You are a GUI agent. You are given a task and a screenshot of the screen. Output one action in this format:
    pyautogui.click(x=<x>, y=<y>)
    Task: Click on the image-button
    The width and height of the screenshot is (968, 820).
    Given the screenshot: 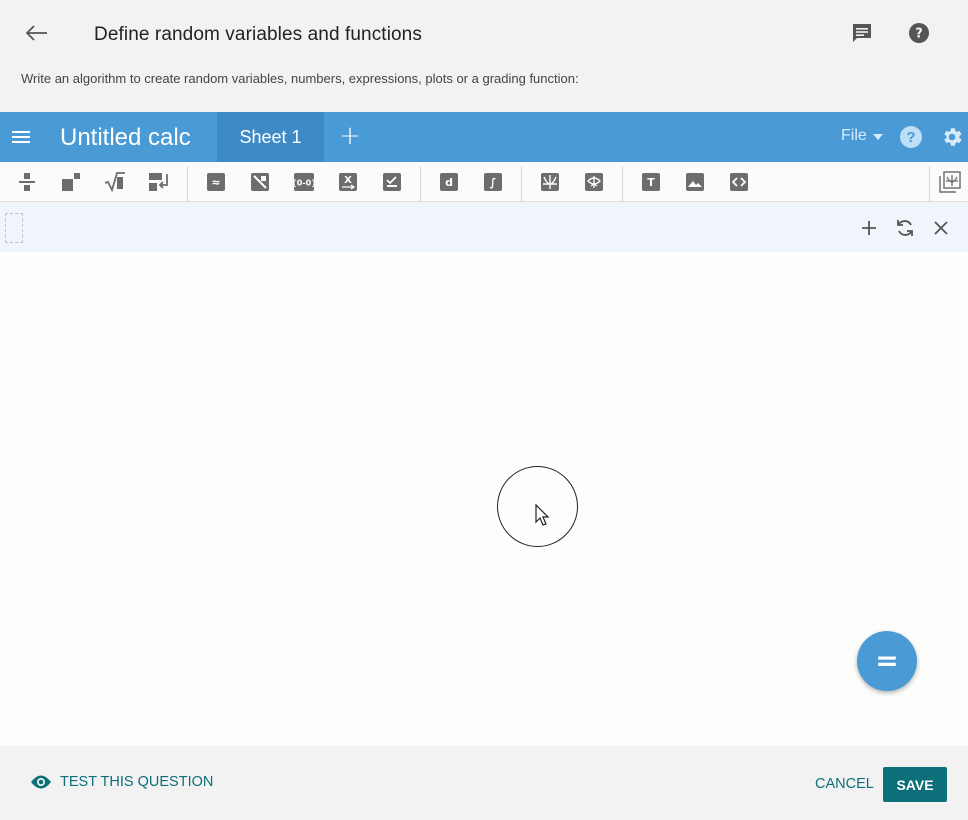 What is the action you would take?
    pyautogui.click(x=695, y=182)
    